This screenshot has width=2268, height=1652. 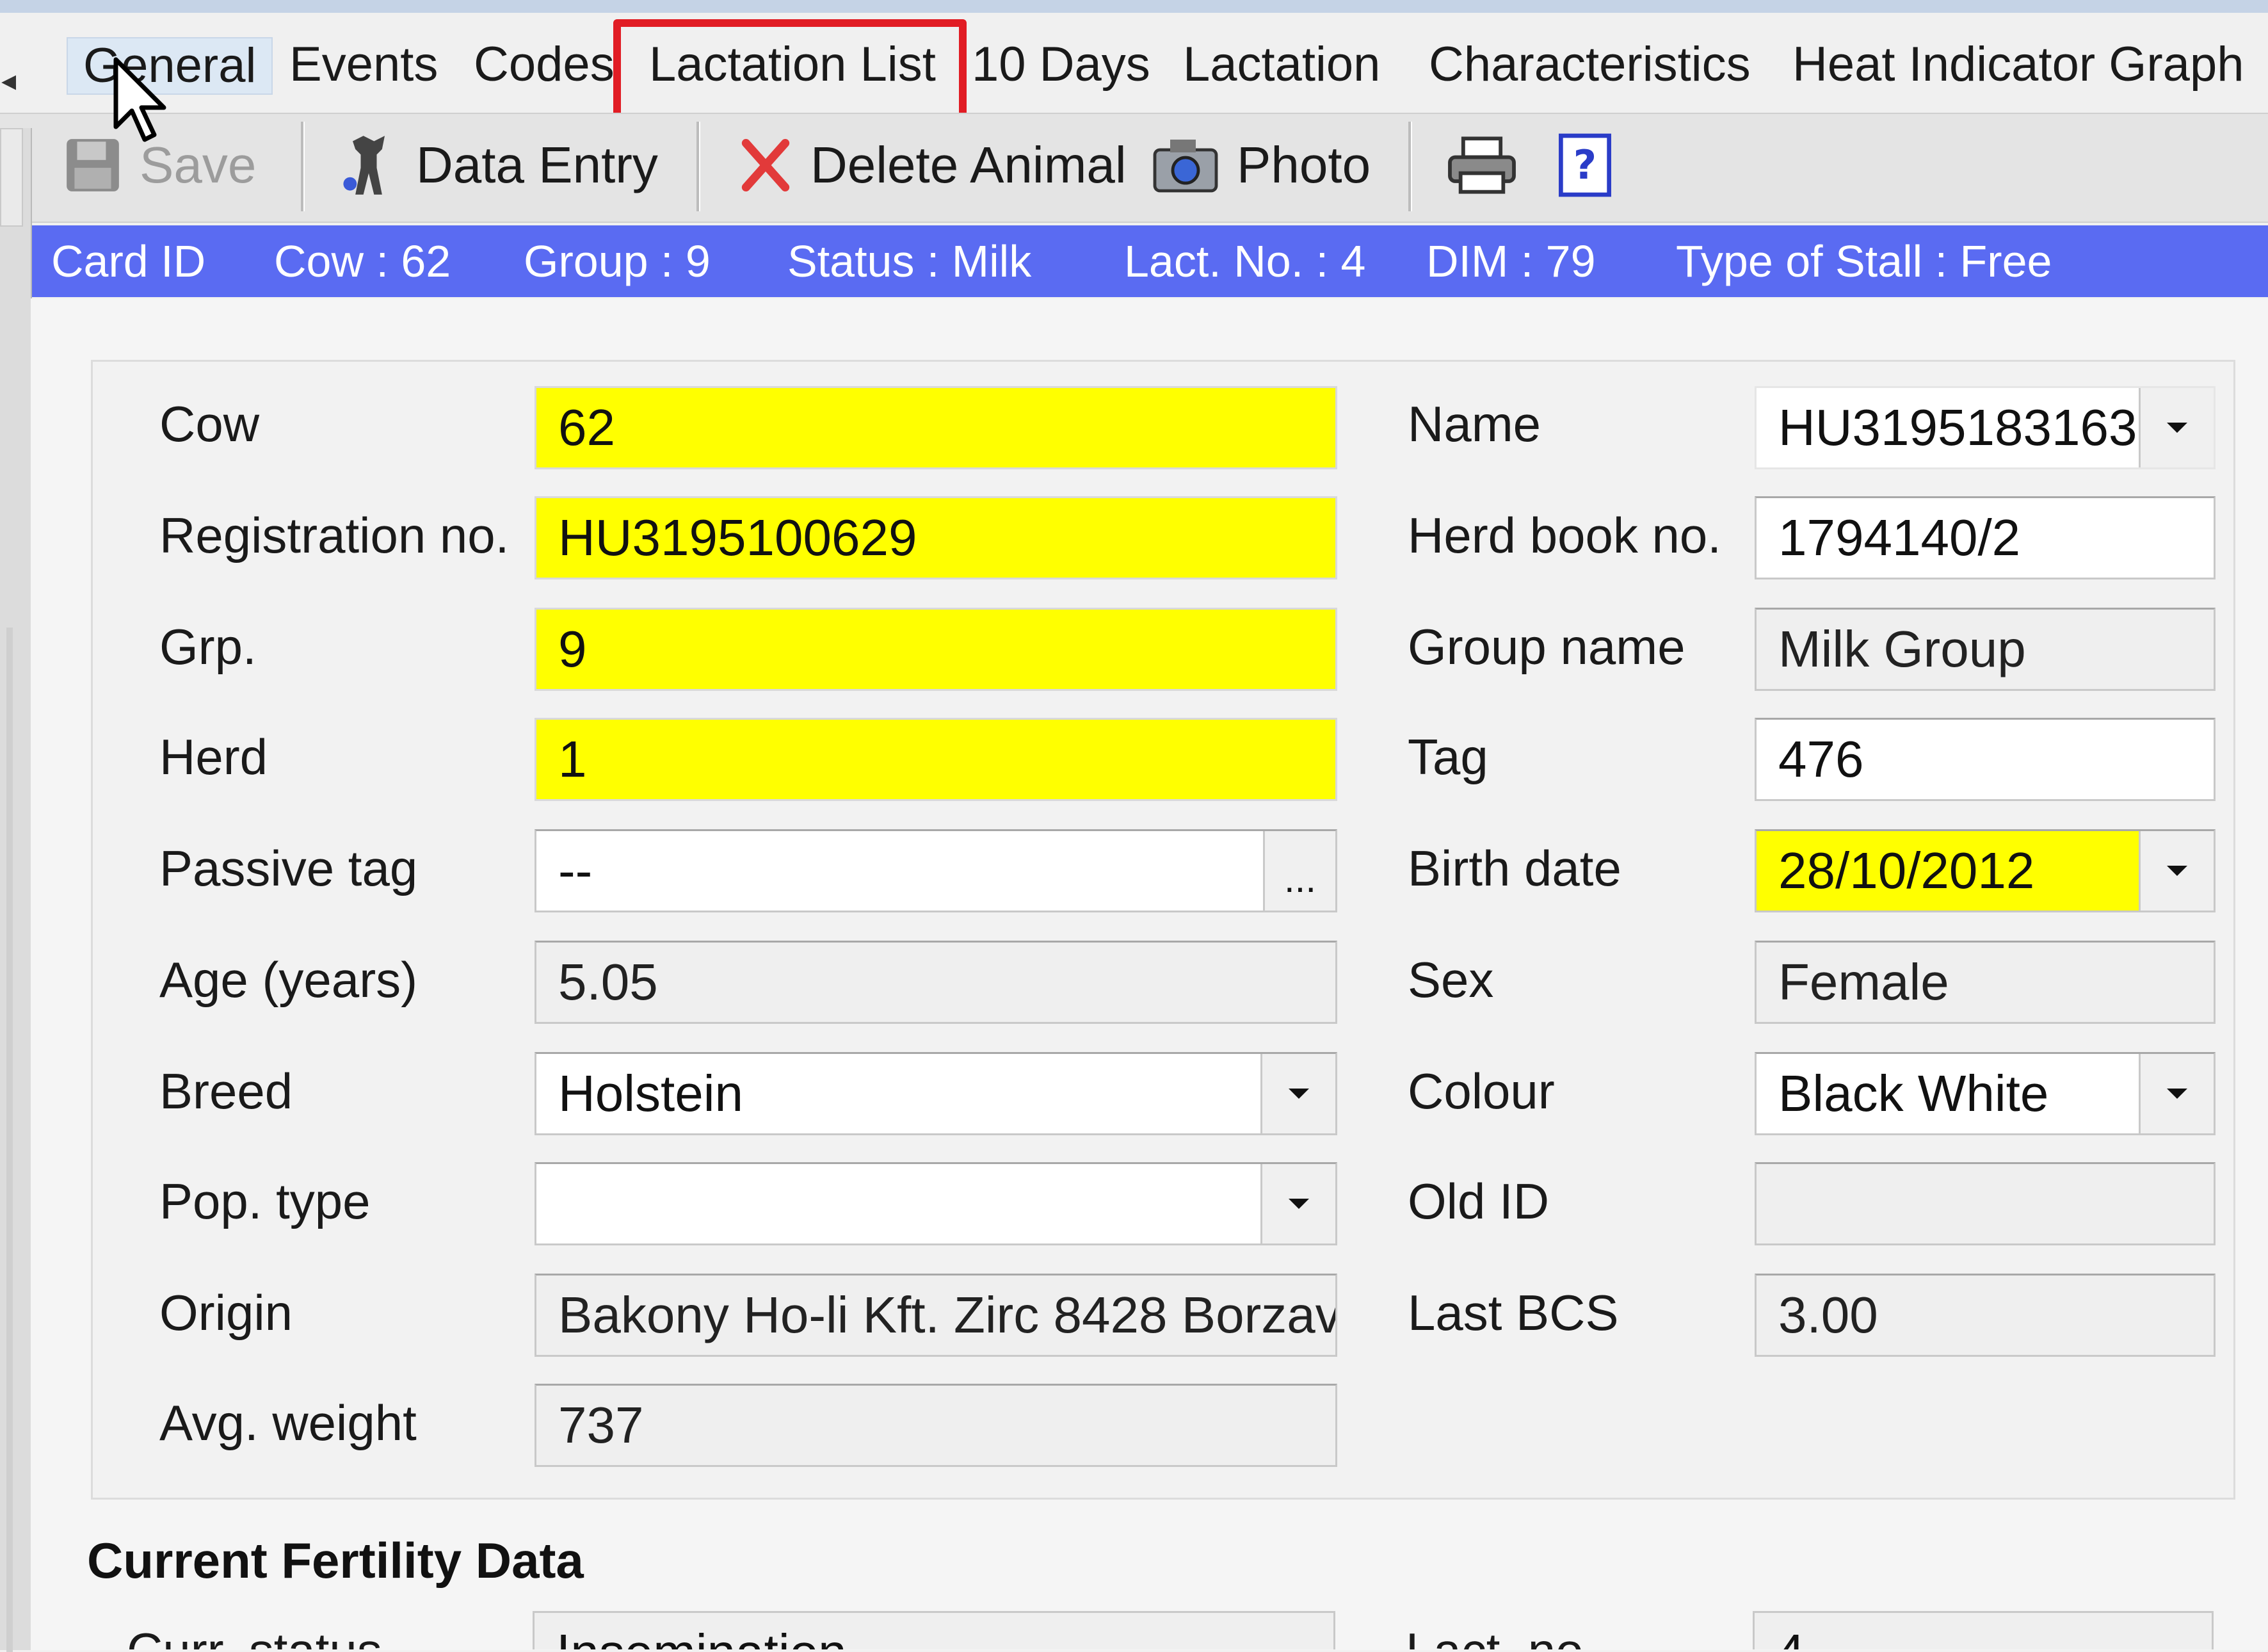 What do you see at coordinates (936, 537) in the screenshot?
I see `registration-no-field: HU3195100629` at bounding box center [936, 537].